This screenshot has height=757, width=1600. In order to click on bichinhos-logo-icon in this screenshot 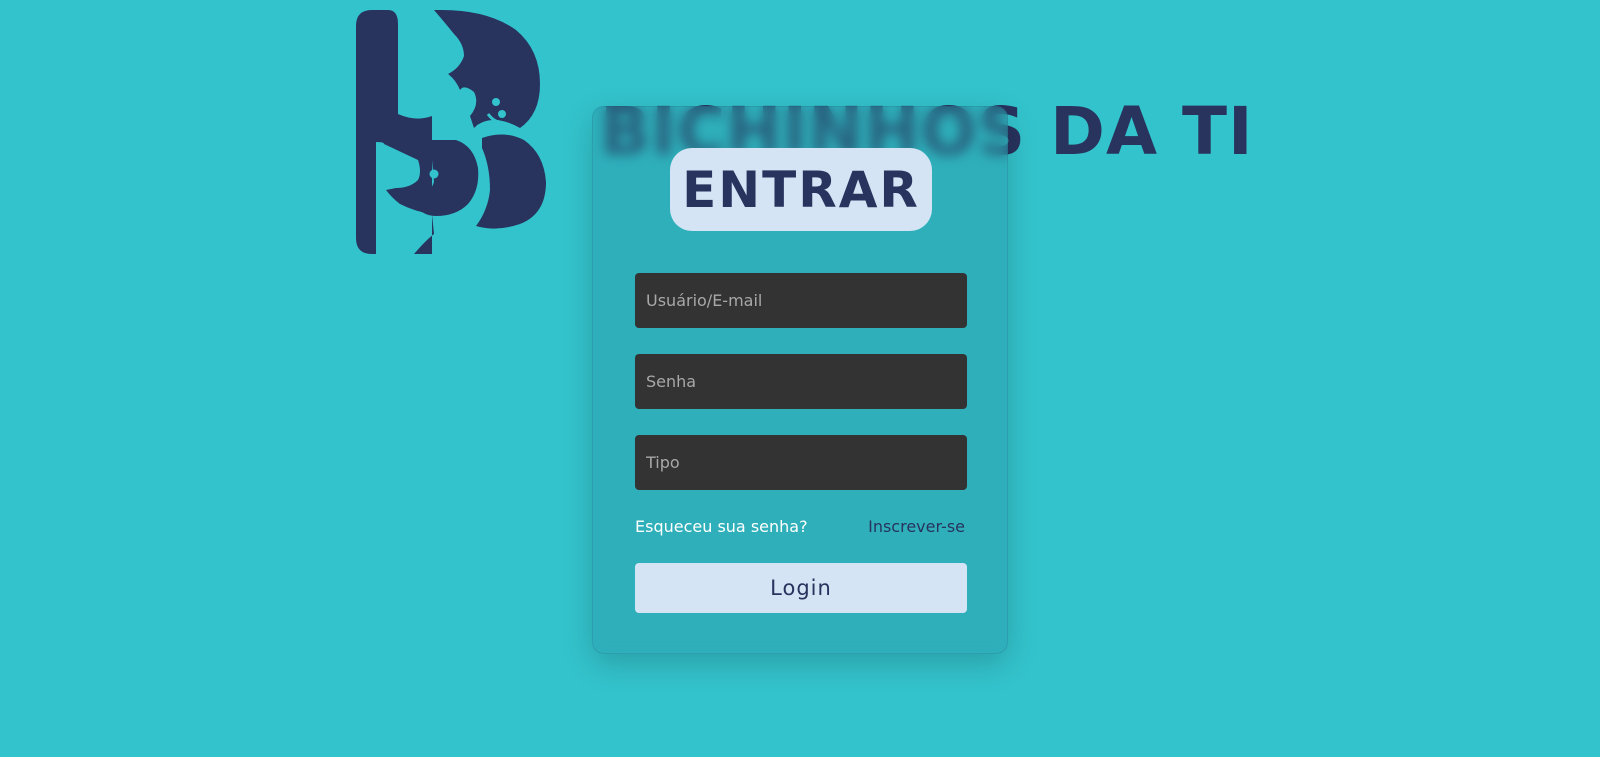, I will do `click(451, 132)`.